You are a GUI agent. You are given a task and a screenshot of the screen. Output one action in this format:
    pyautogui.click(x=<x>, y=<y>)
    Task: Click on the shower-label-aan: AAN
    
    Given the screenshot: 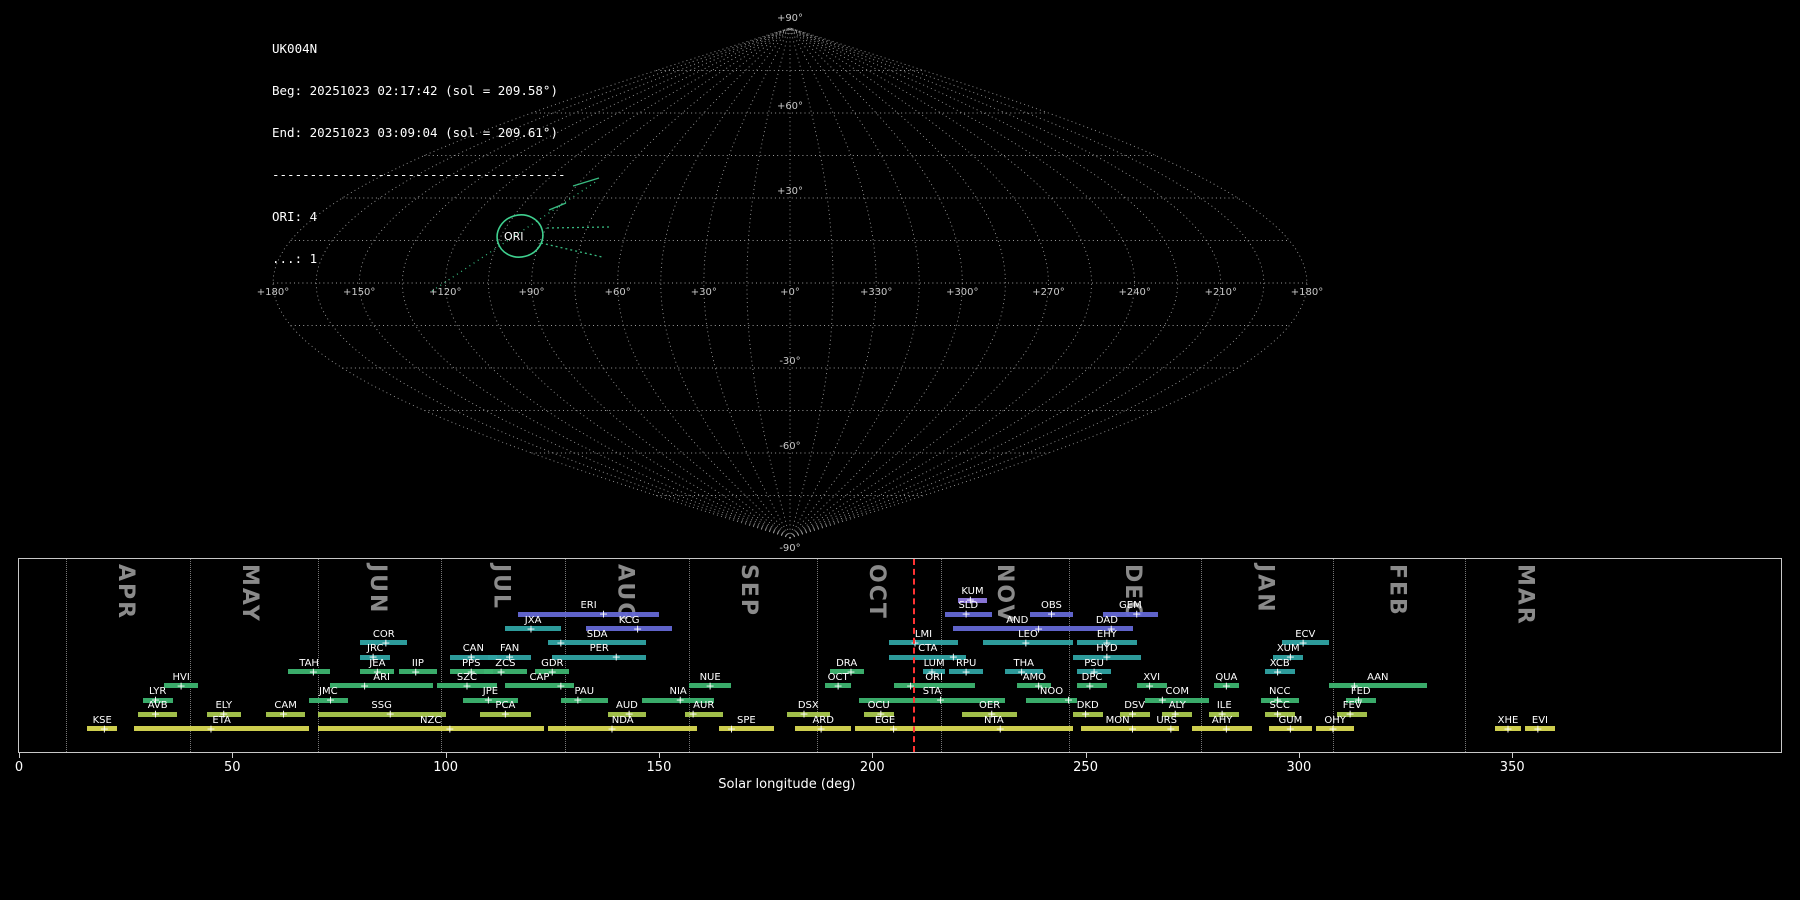 What is the action you would take?
    pyautogui.click(x=1378, y=677)
    